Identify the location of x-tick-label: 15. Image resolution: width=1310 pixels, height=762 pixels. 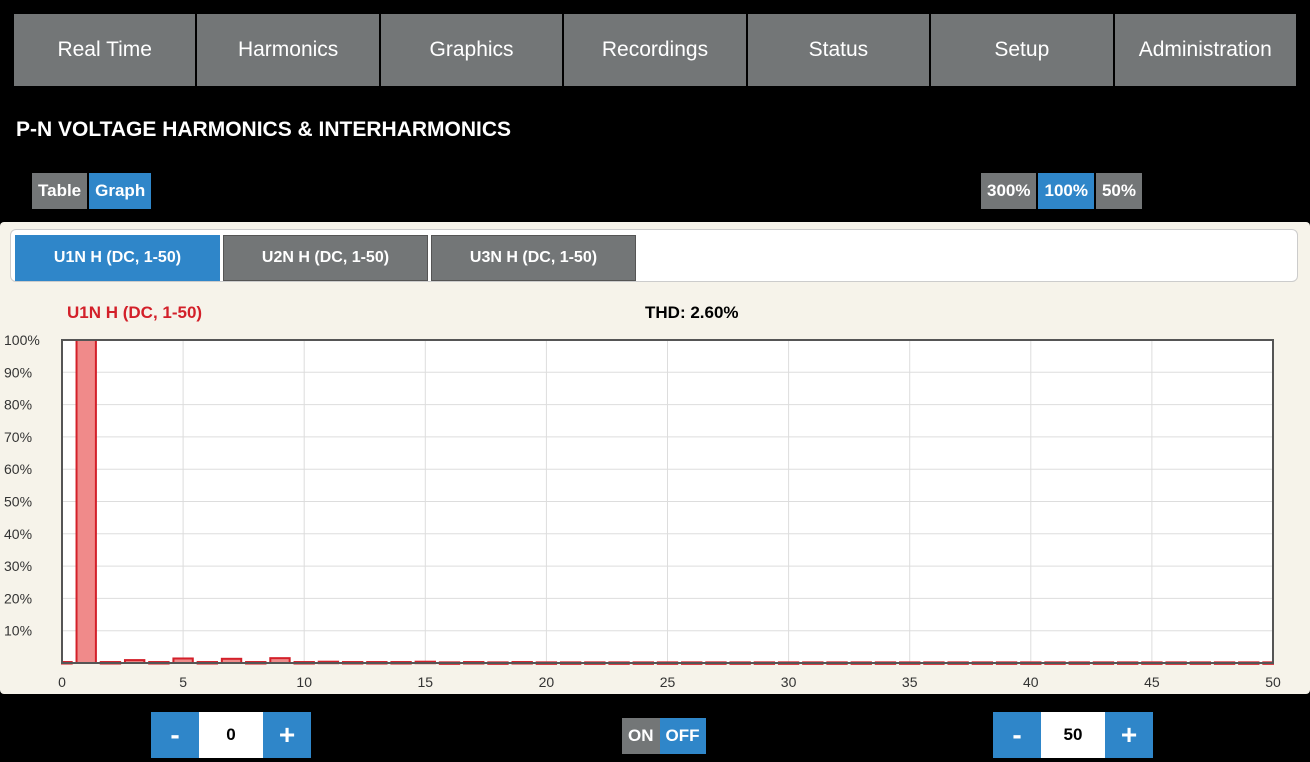
(426, 682).